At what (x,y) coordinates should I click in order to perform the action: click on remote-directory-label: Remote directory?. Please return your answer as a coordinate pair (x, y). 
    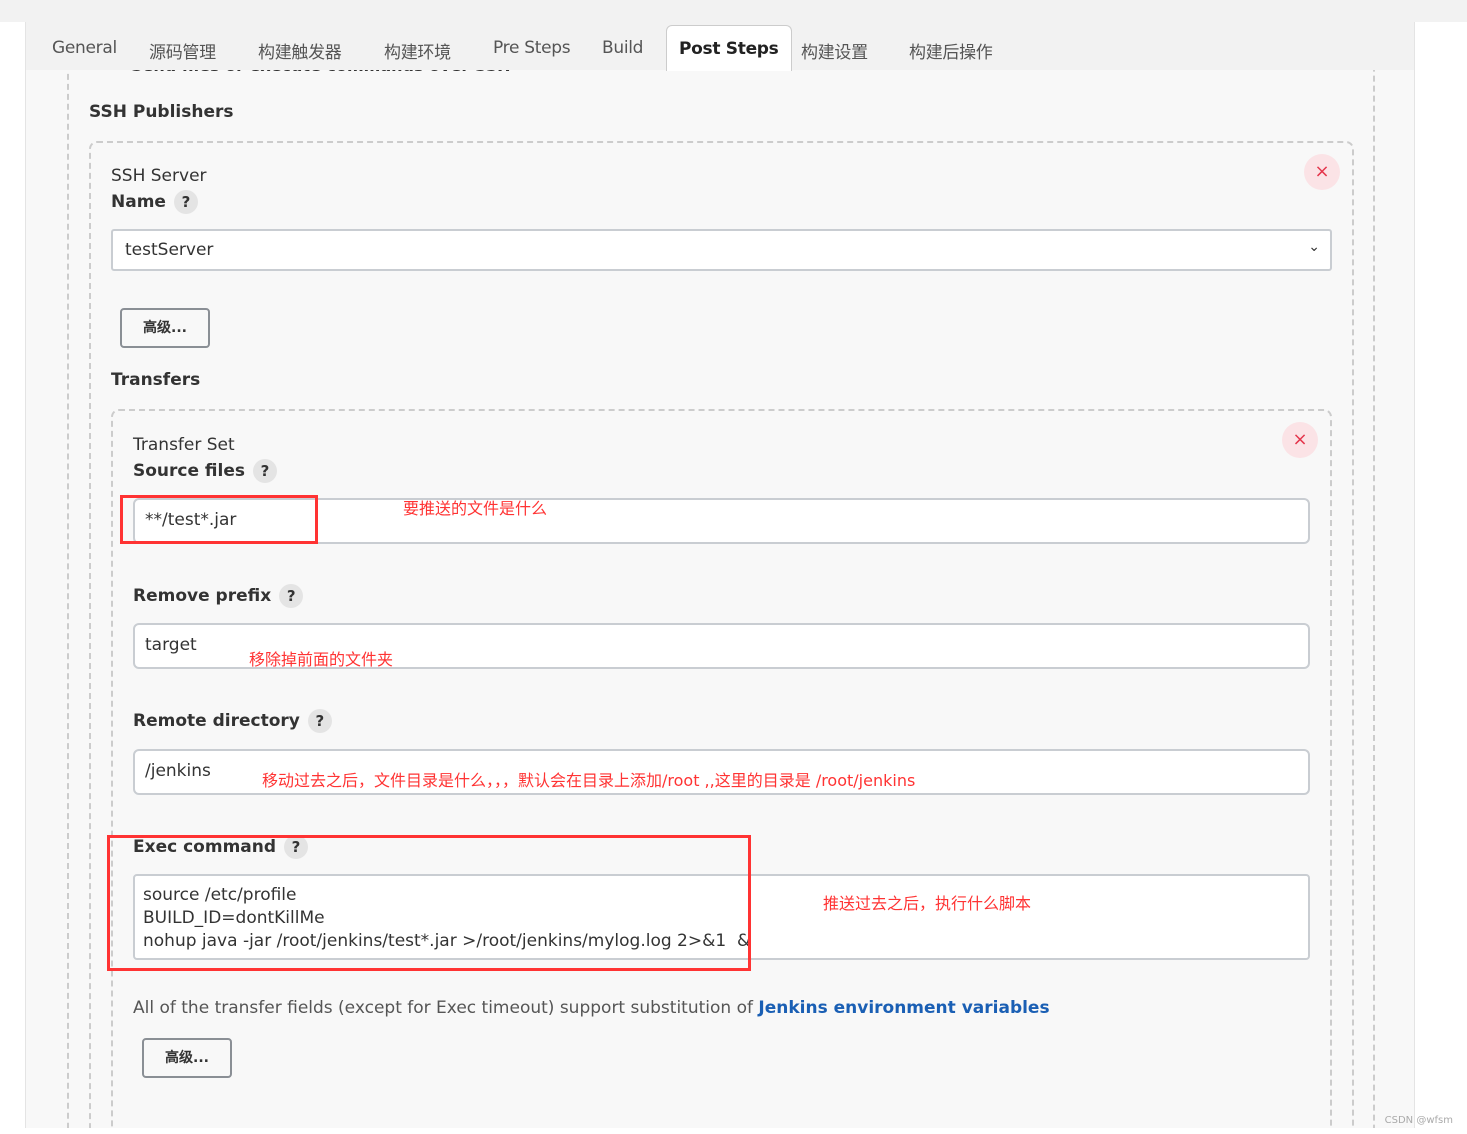
    Looking at the image, I should click on (232, 721).